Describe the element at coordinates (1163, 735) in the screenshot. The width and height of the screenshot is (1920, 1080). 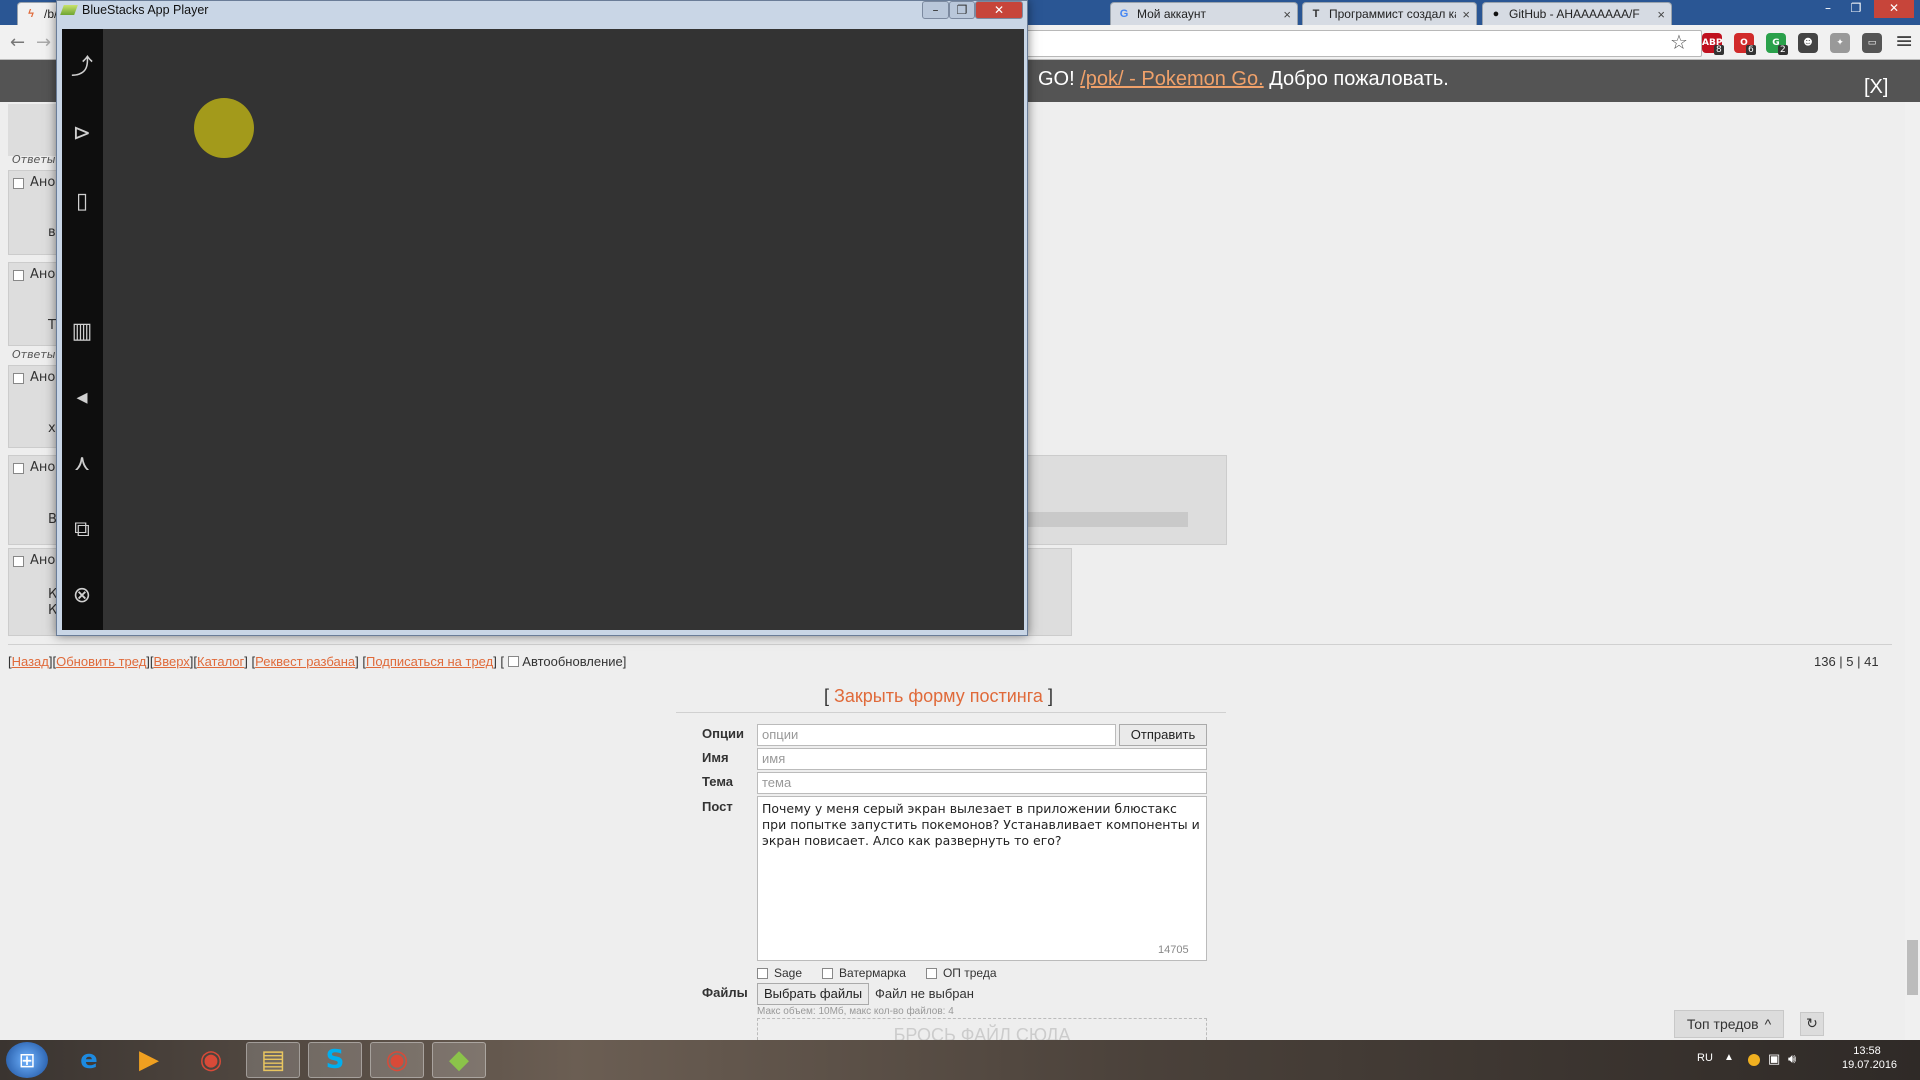
I see `send-button: Отправить` at that location.